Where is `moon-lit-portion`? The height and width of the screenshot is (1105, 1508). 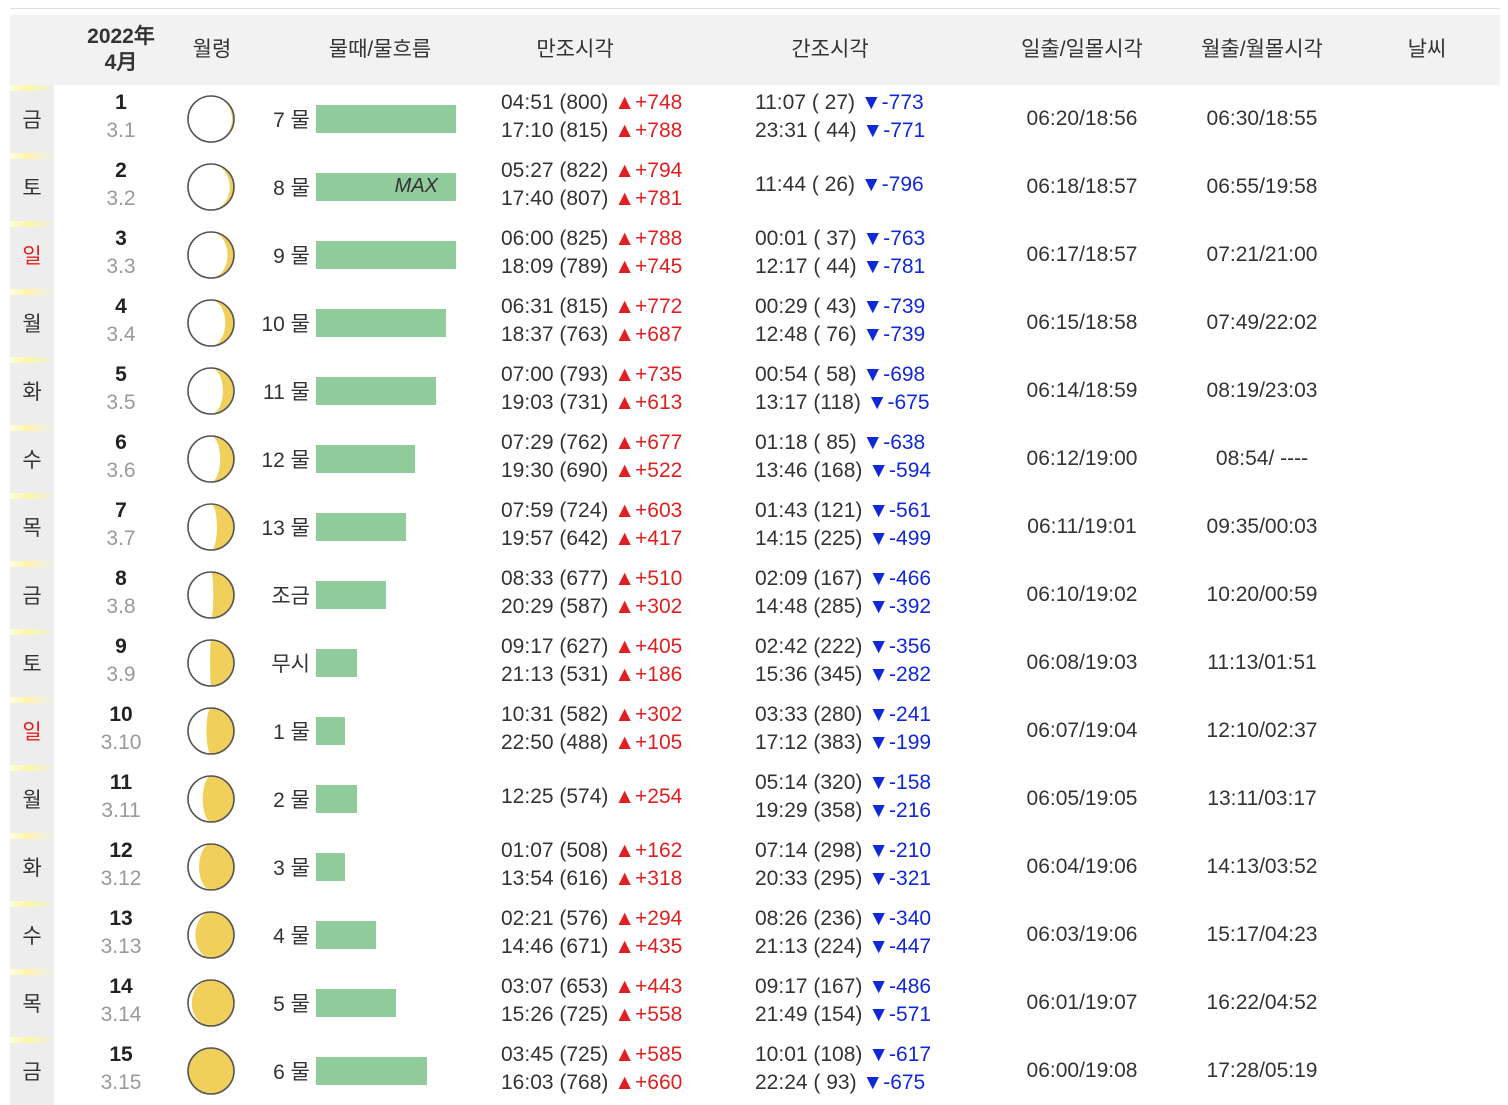 moon-lit-portion is located at coordinates (222, 663).